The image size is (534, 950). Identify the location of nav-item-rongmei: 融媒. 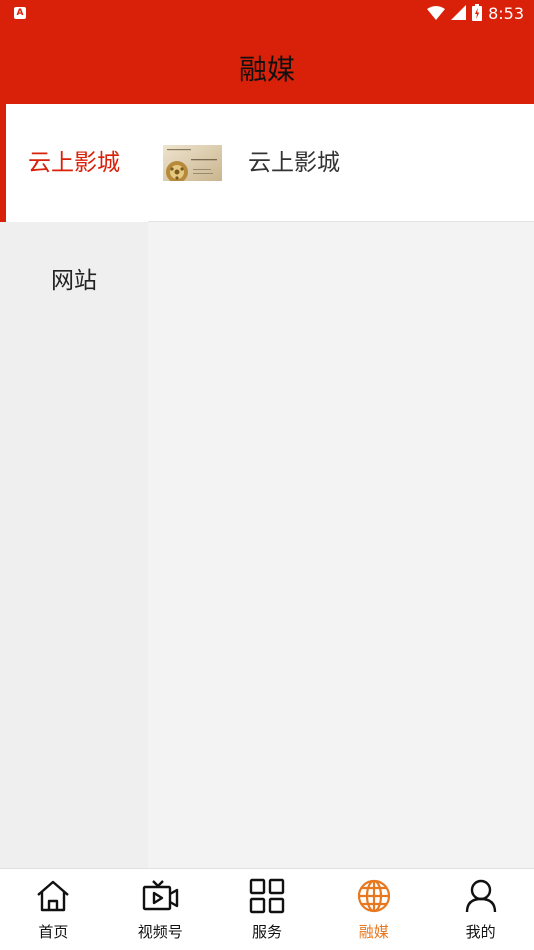
(373, 909).